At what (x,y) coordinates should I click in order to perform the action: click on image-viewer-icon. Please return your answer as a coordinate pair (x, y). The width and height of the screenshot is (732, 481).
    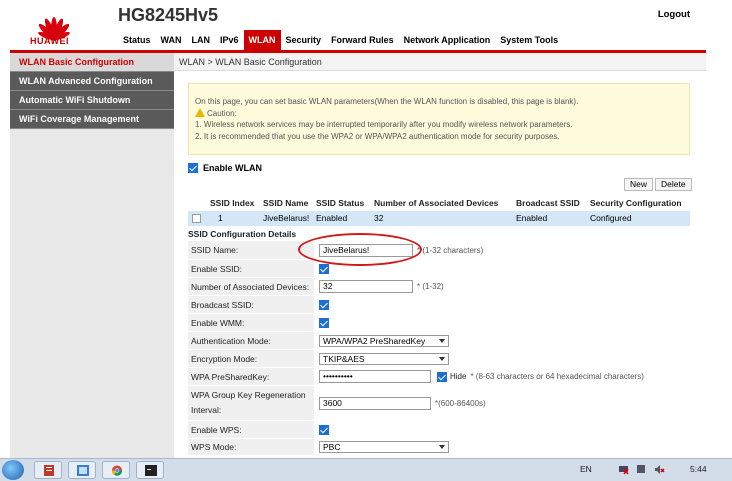
    Looking at the image, I should click on (83, 470).